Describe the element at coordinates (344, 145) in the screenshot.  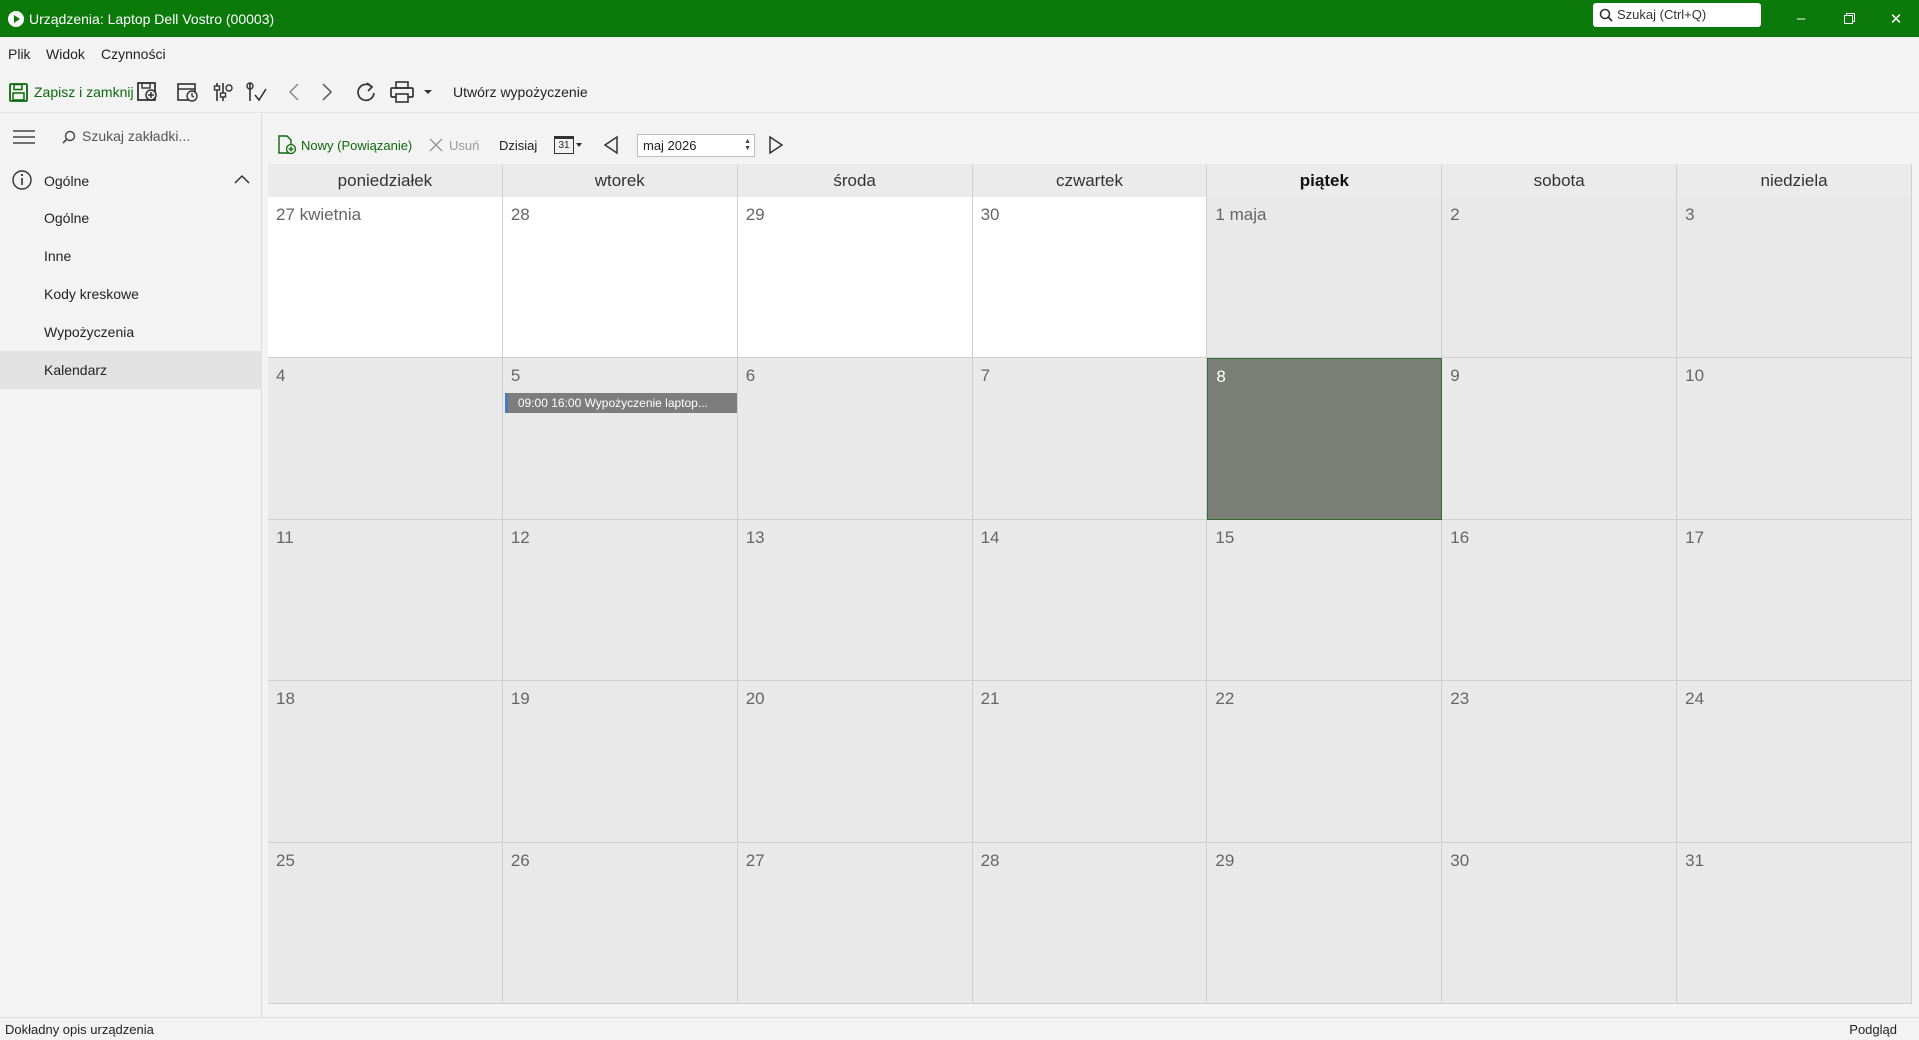
I see `new-link-button: Nowy (Powiązanie)` at that location.